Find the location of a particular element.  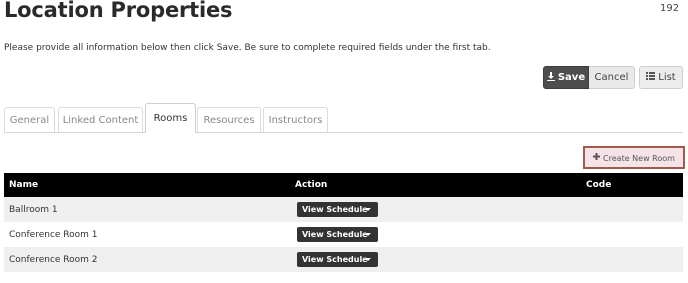

cancel-label: Cancel is located at coordinates (611, 77).